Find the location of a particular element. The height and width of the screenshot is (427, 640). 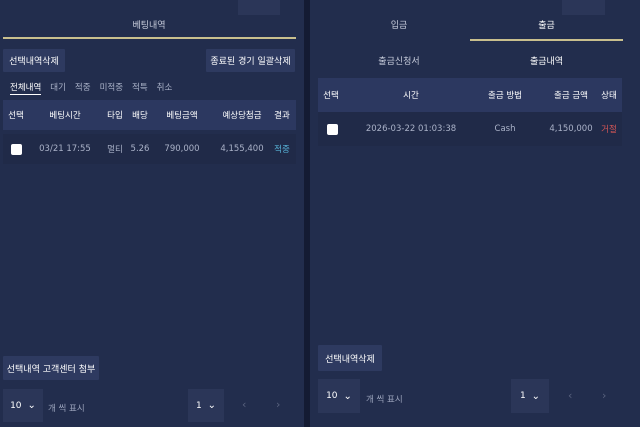

filter-lose: 미적중 is located at coordinates (111, 88).